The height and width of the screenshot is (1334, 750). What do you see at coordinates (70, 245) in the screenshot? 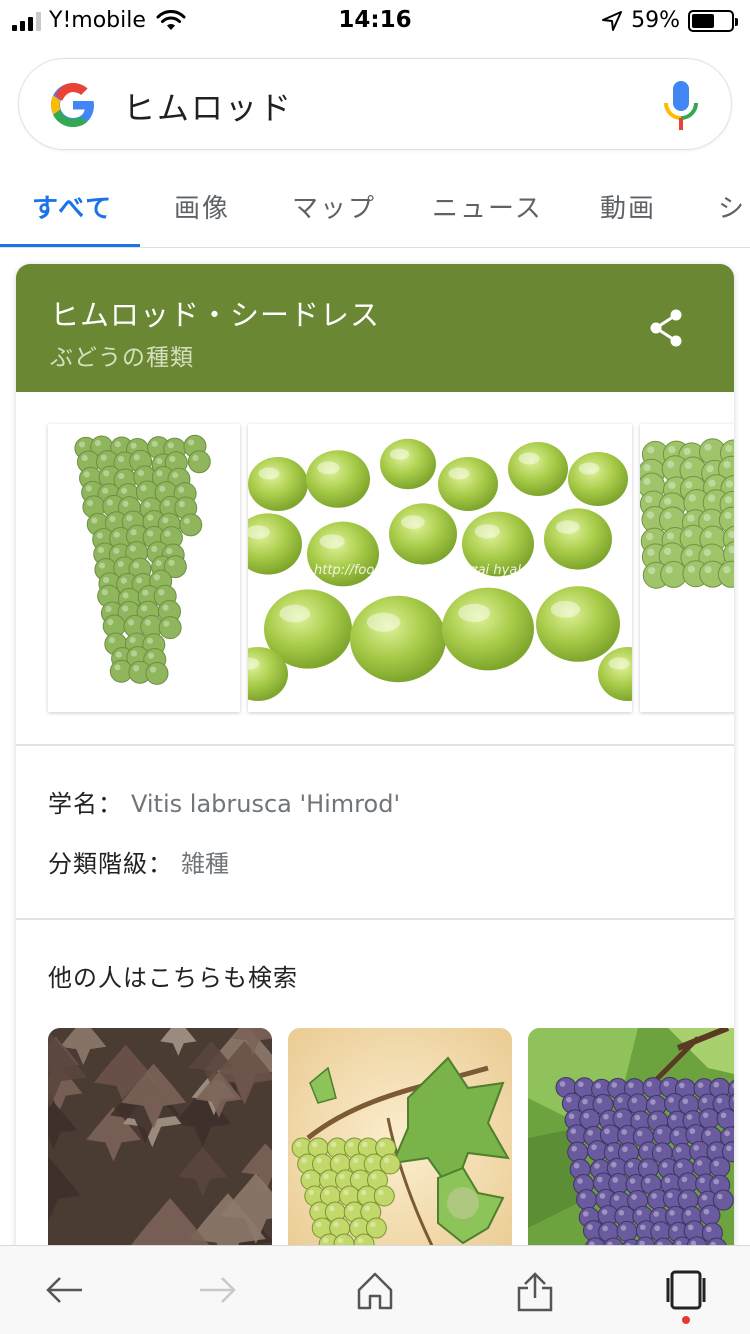
I see `active-tab-indicator` at bounding box center [70, 245].